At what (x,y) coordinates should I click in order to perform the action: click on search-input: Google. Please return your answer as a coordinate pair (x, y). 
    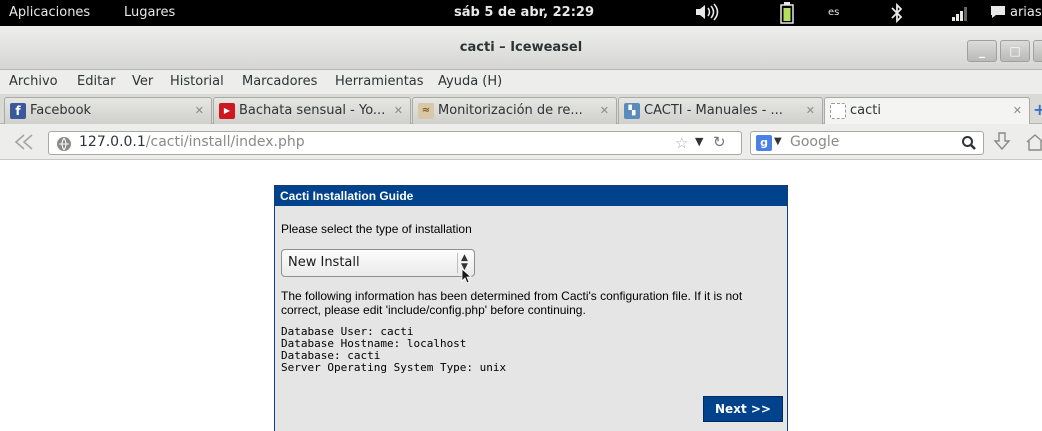
    Looking at the image, I should click on (814, 142).